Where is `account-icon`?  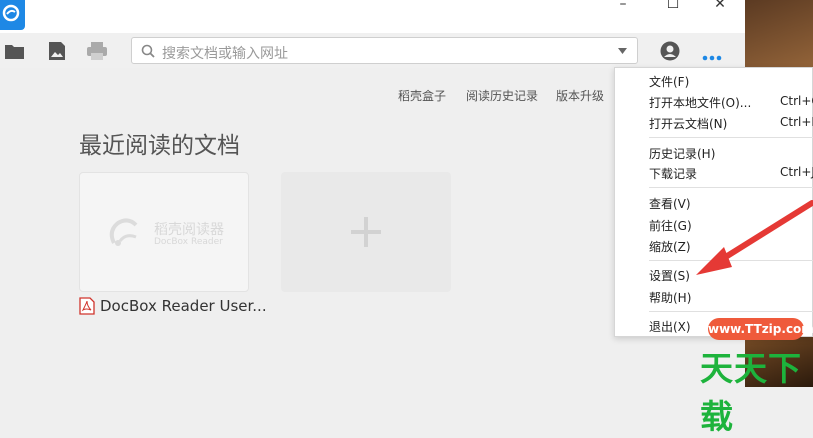
account-icon is located at coordinates (670, 51).